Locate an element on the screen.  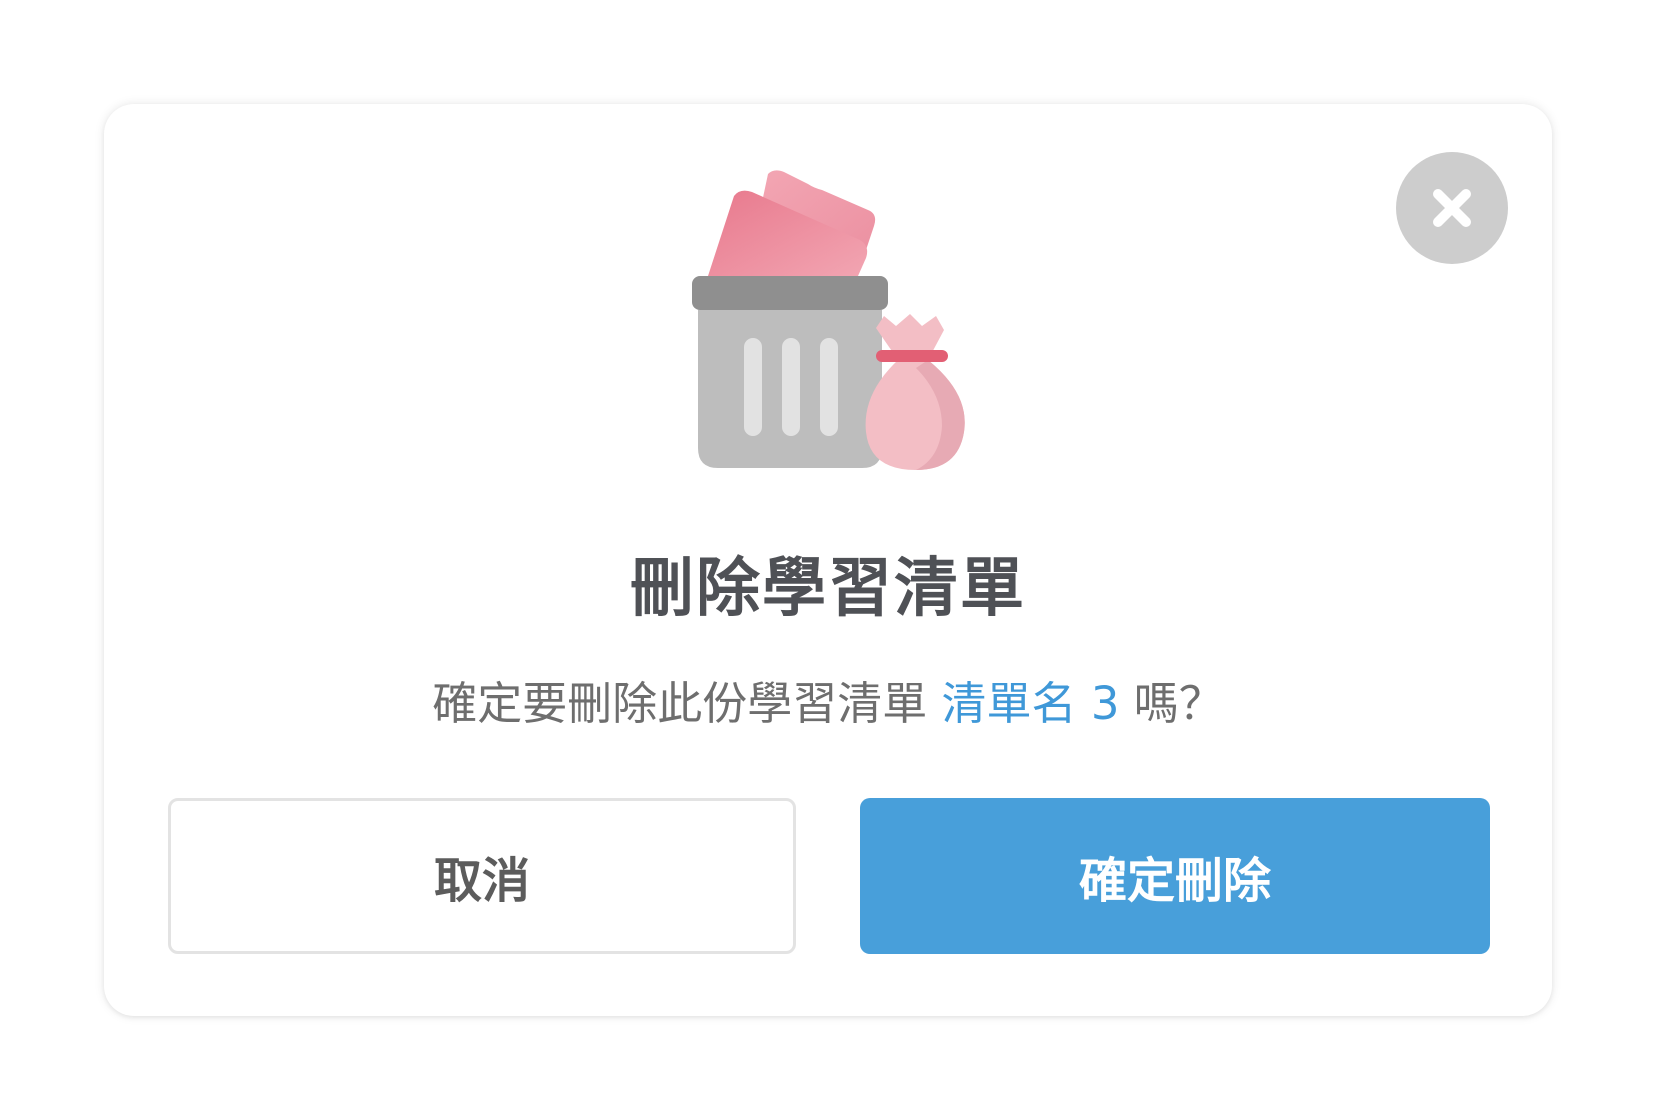
list-name: 清單名 3 is located at coordinates (1030, 703).